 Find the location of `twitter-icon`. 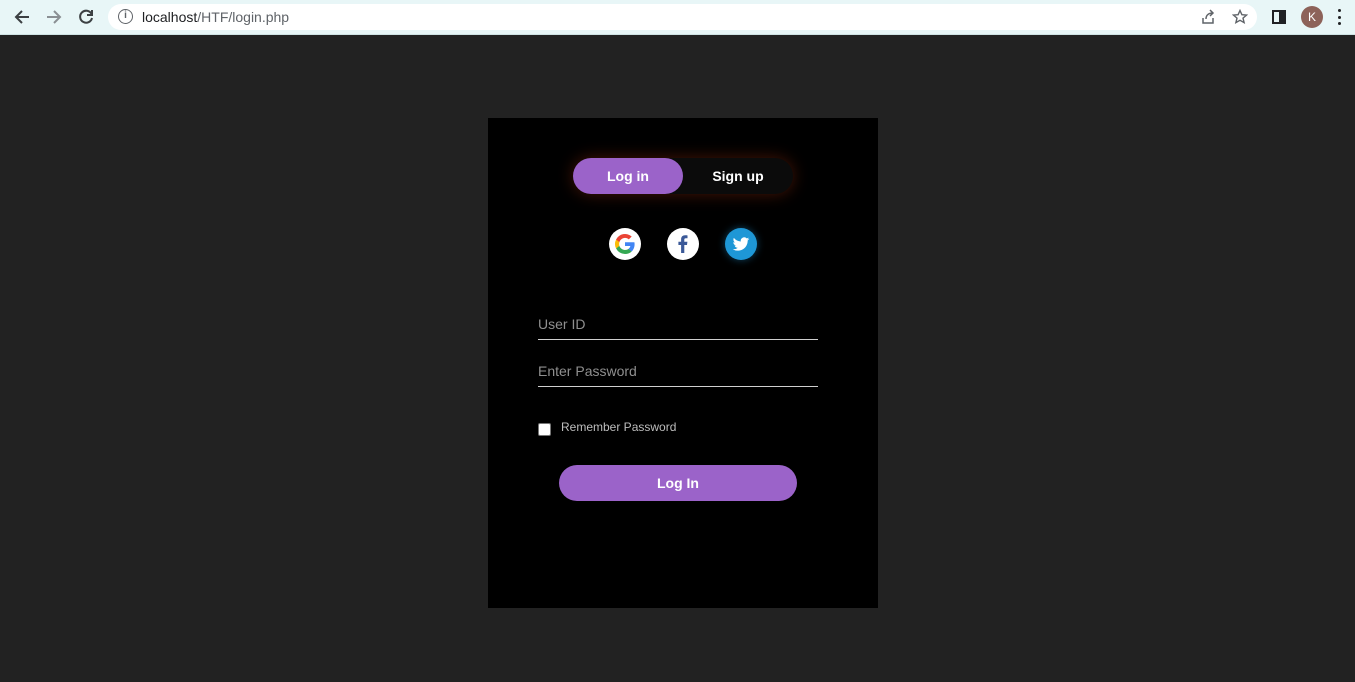

twitter-icon is located at coordinates (741, 244).